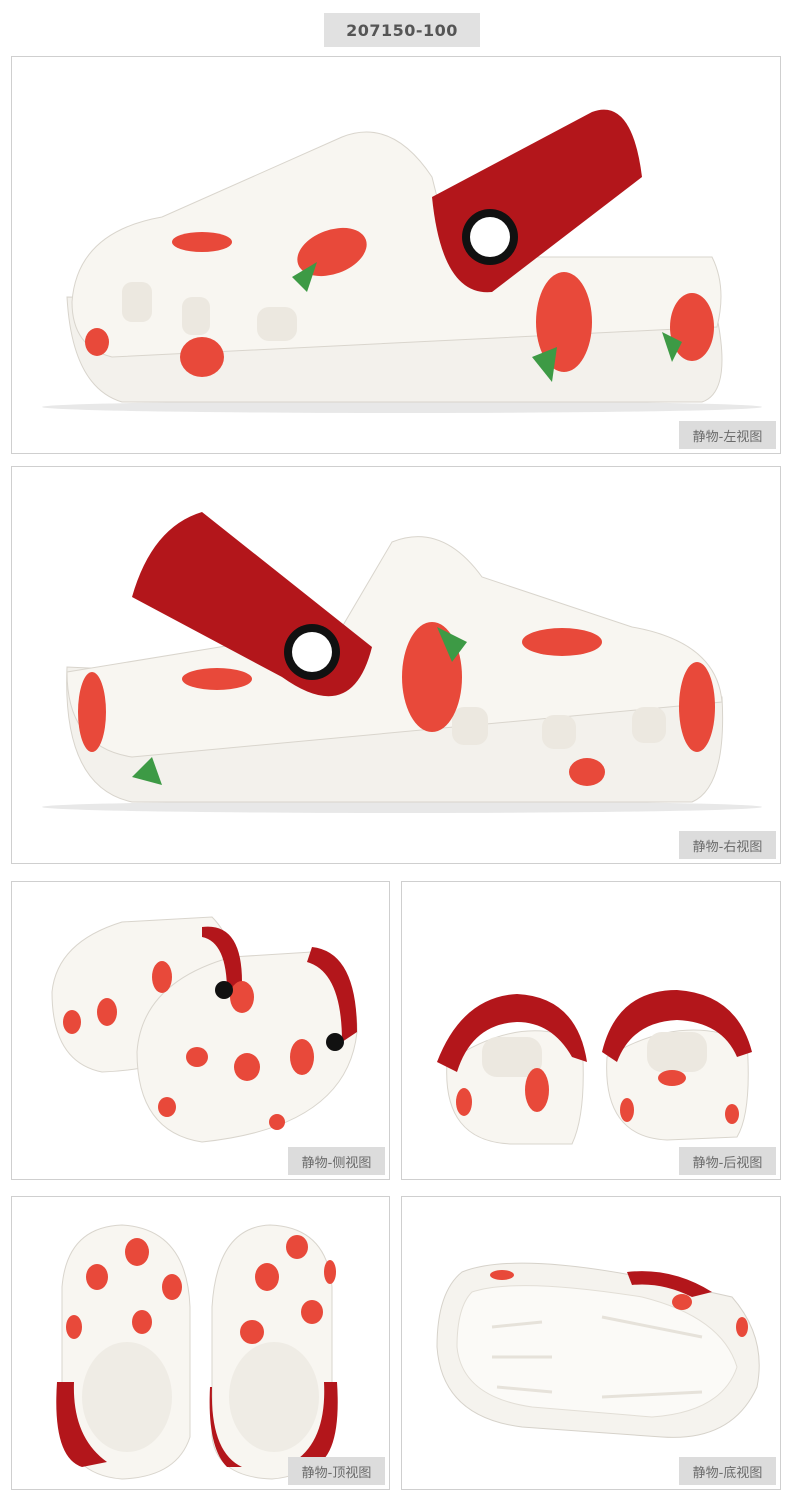  I want to click on view-label-left: 静物-左视图, so click(727, 435).